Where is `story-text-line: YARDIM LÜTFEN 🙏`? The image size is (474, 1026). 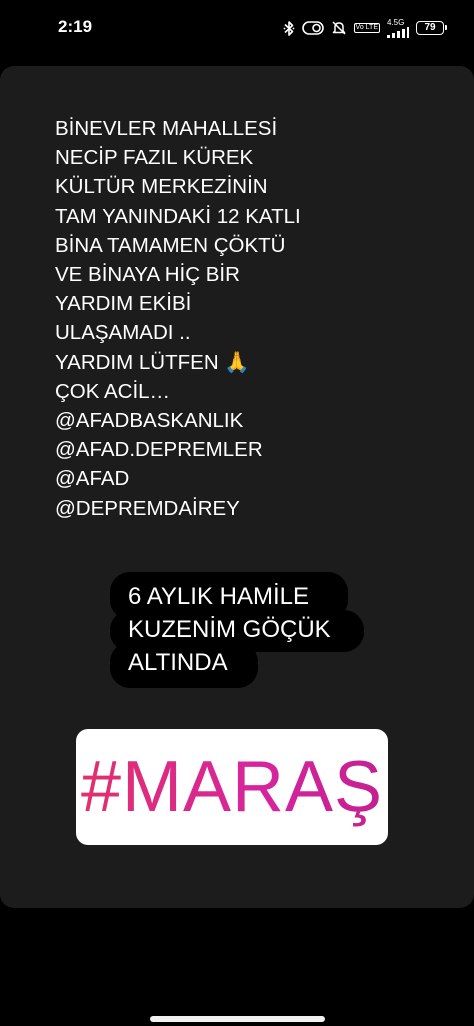
story-text-line: YARDIM LÜTFEN 🙏 is located at coordinates (152, 362).